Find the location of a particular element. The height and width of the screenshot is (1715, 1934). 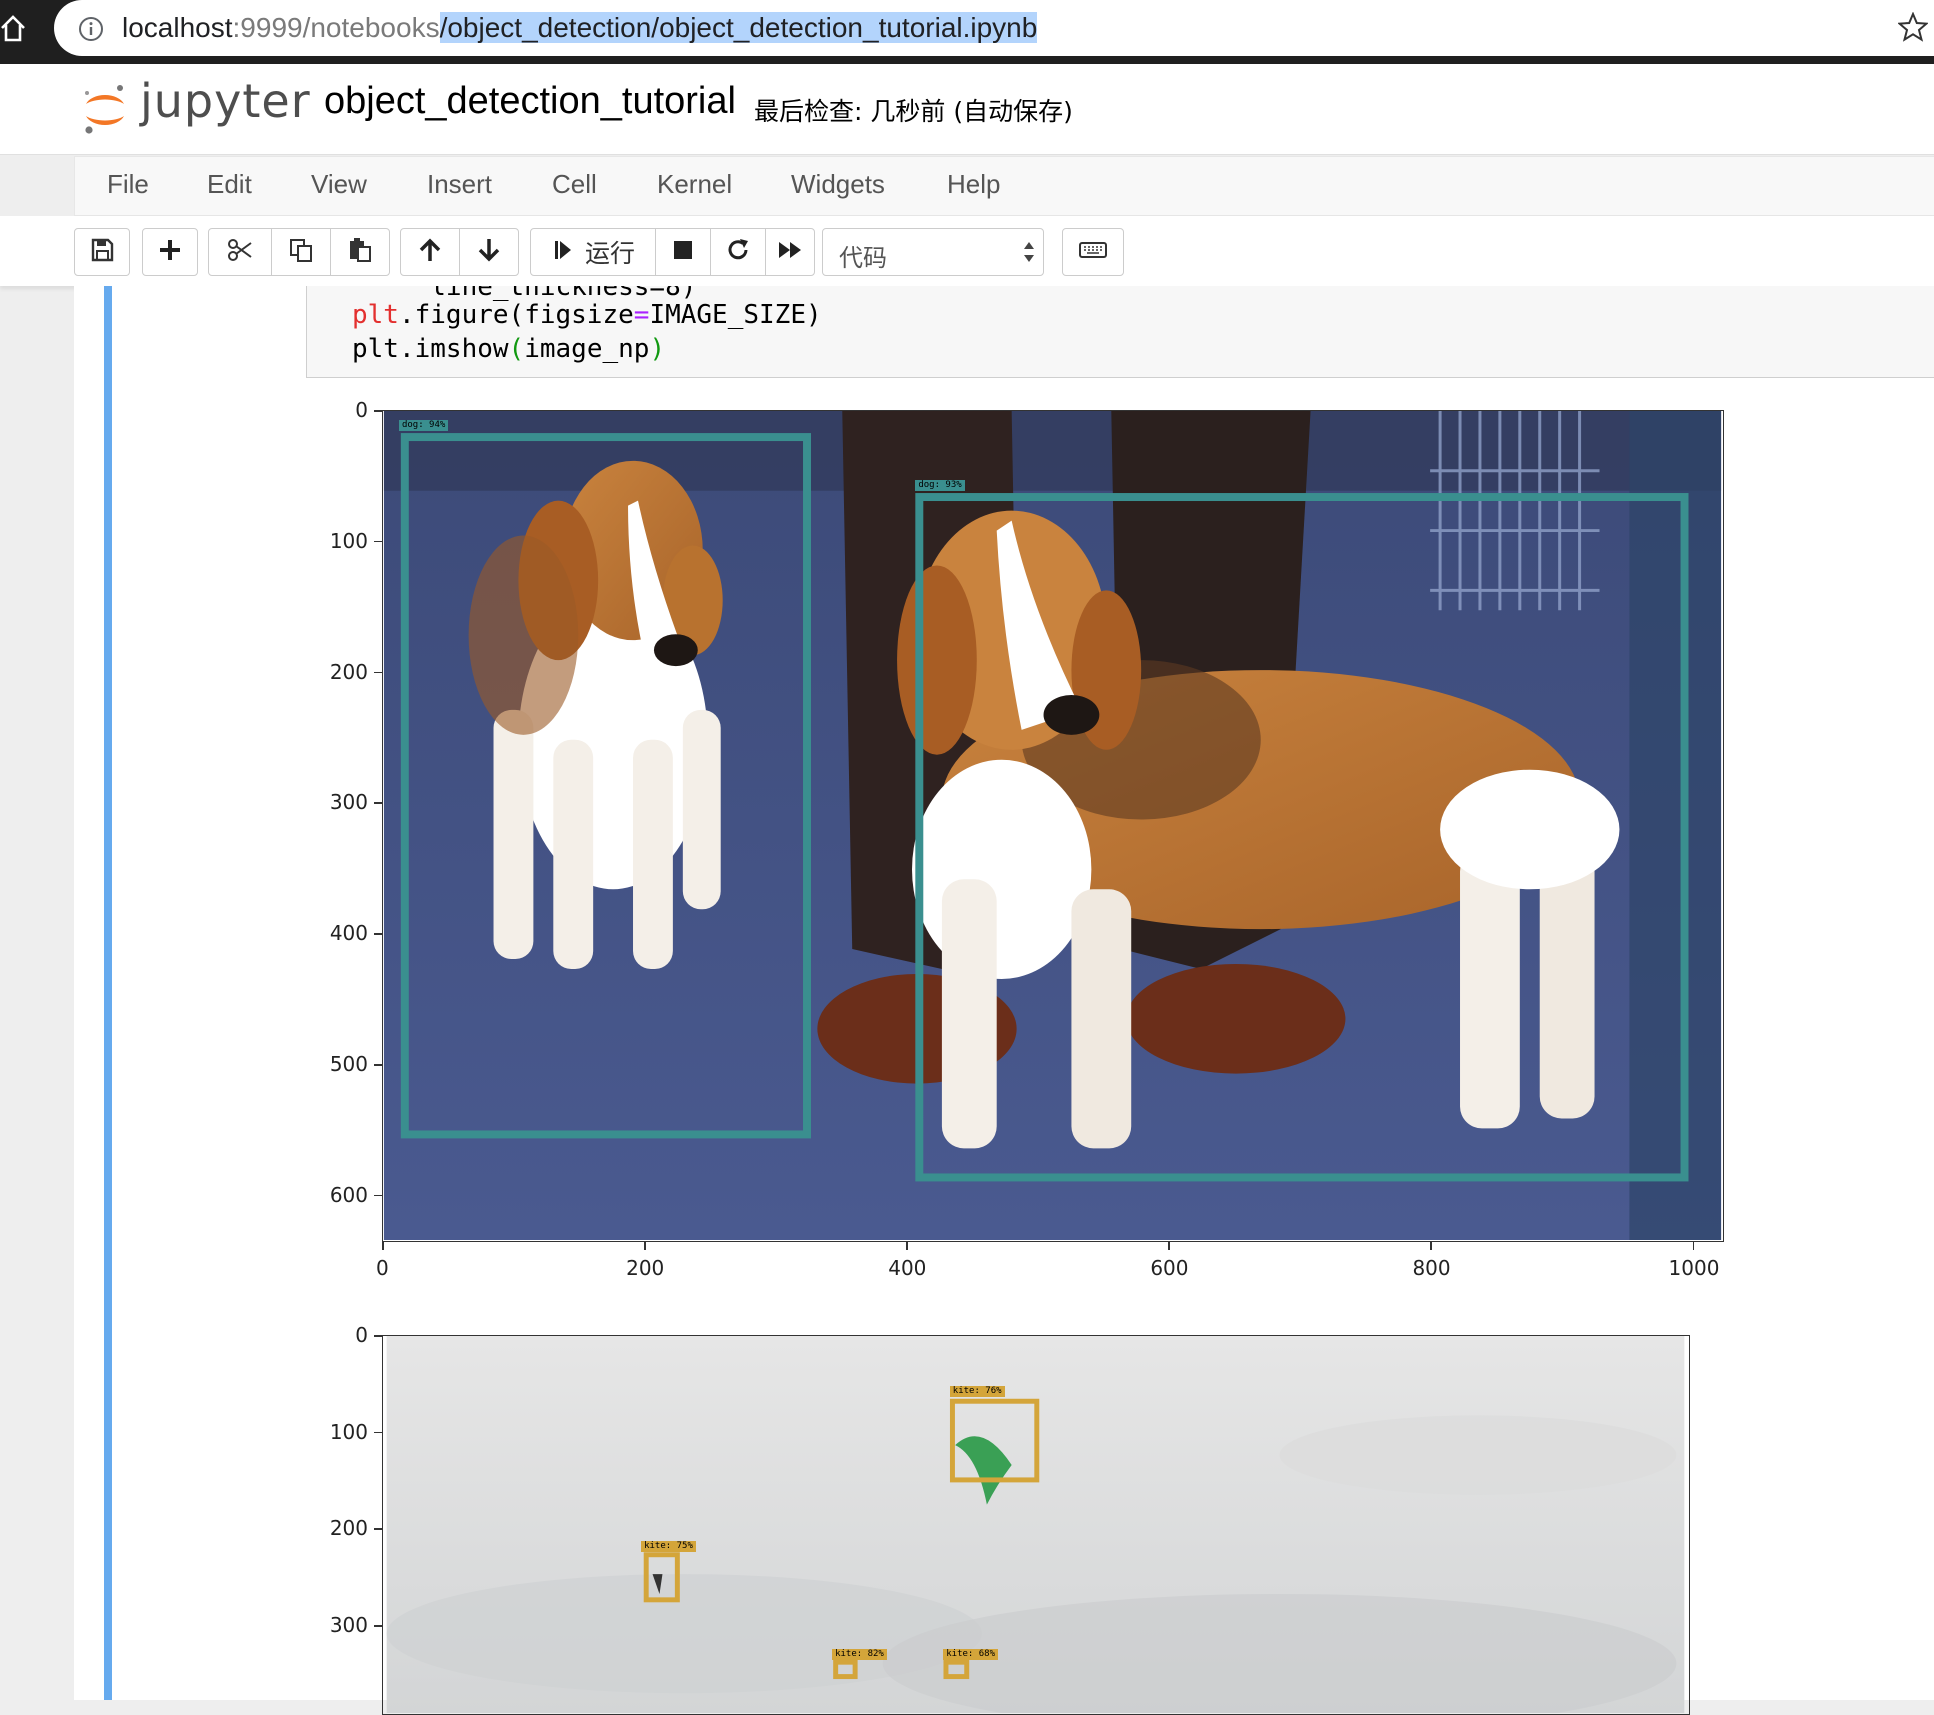

output-image-kites is located at coordinates (1036, 1525).